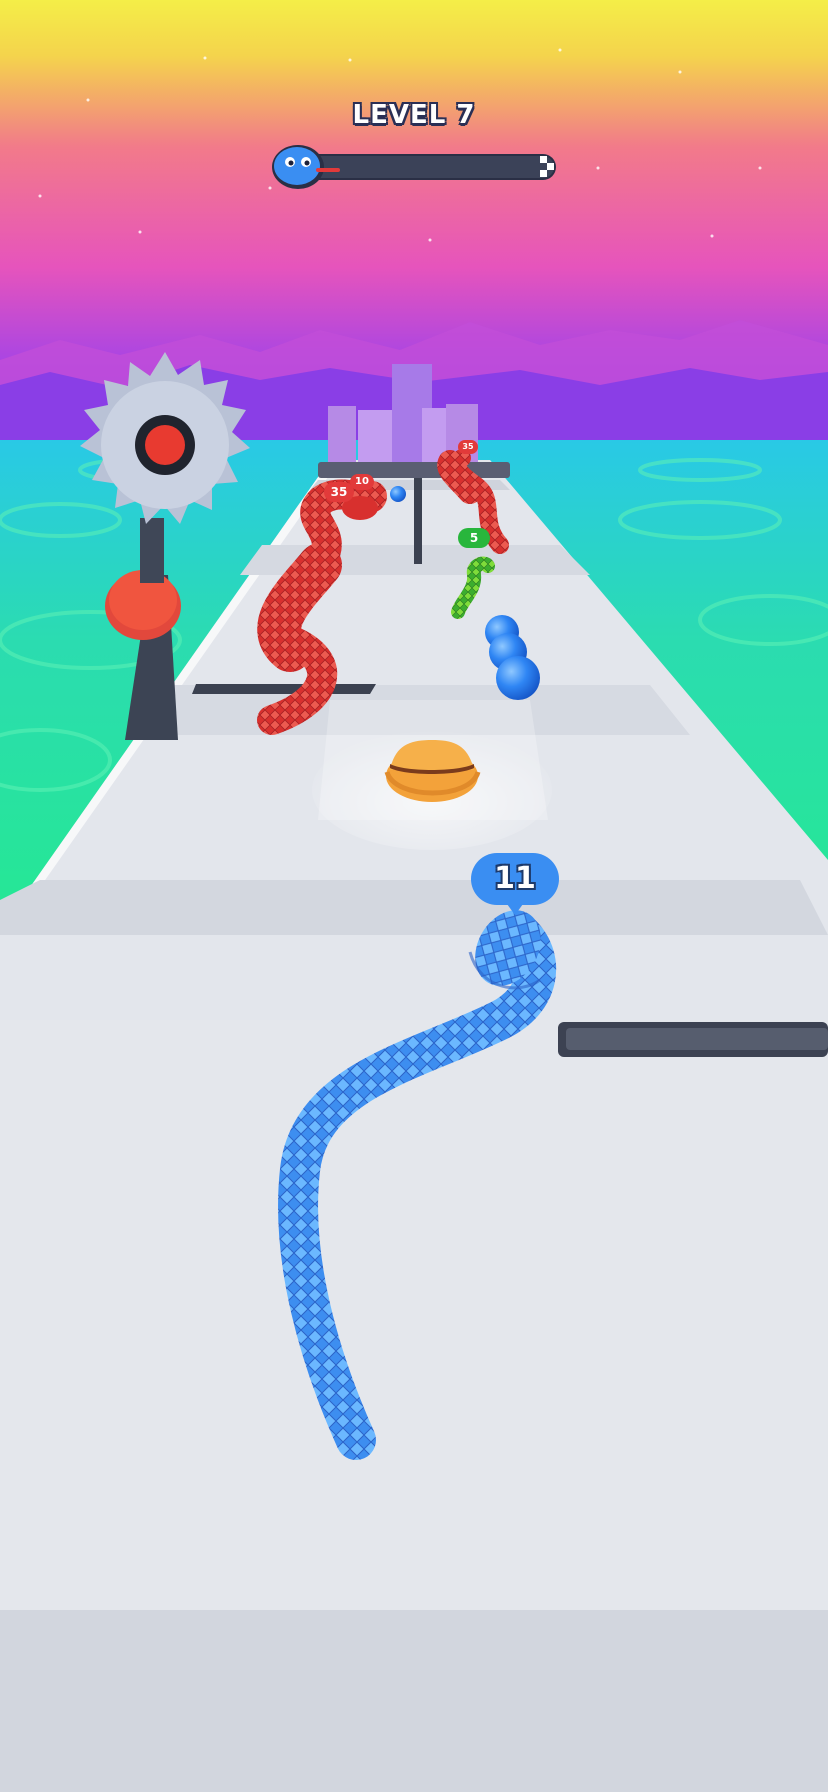 This screenshot has height=1792, width=828. I want to click on player-length-badge: 11, so click(515, 884).